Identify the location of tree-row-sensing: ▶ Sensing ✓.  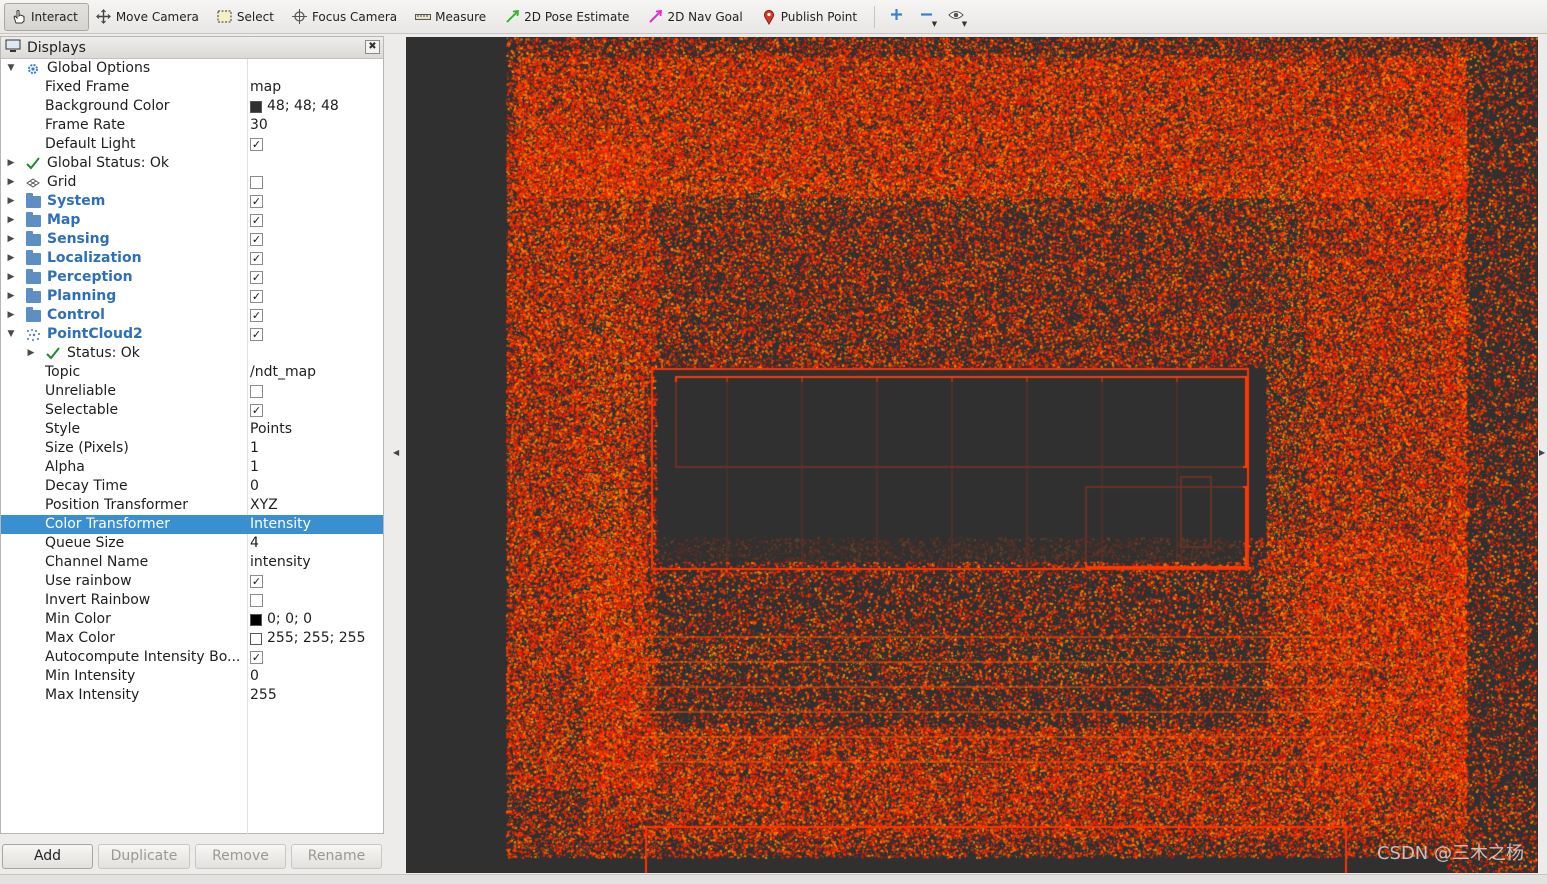
(192, 239).